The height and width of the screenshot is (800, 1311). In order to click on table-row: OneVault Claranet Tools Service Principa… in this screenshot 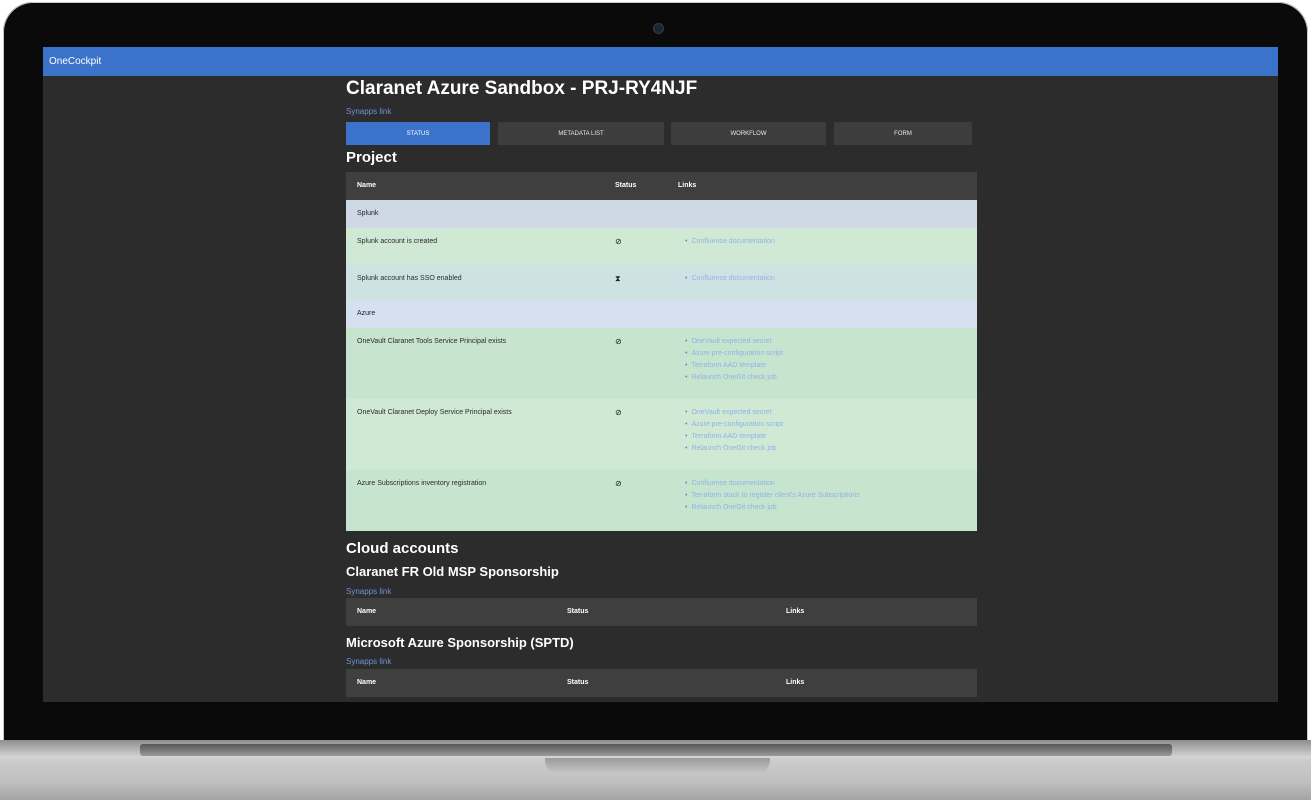, I will do `click(661, 363)`.